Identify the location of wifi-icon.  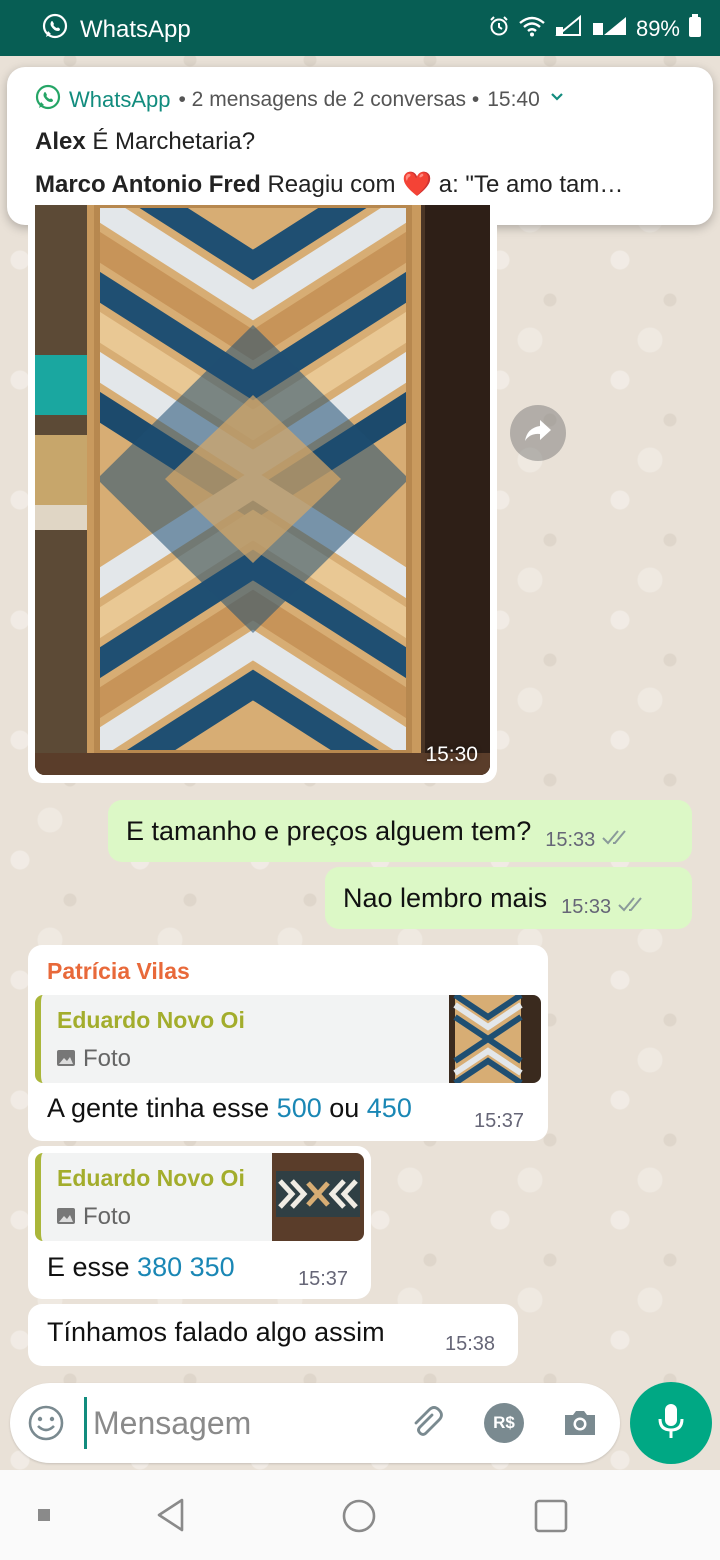
(532, 29).